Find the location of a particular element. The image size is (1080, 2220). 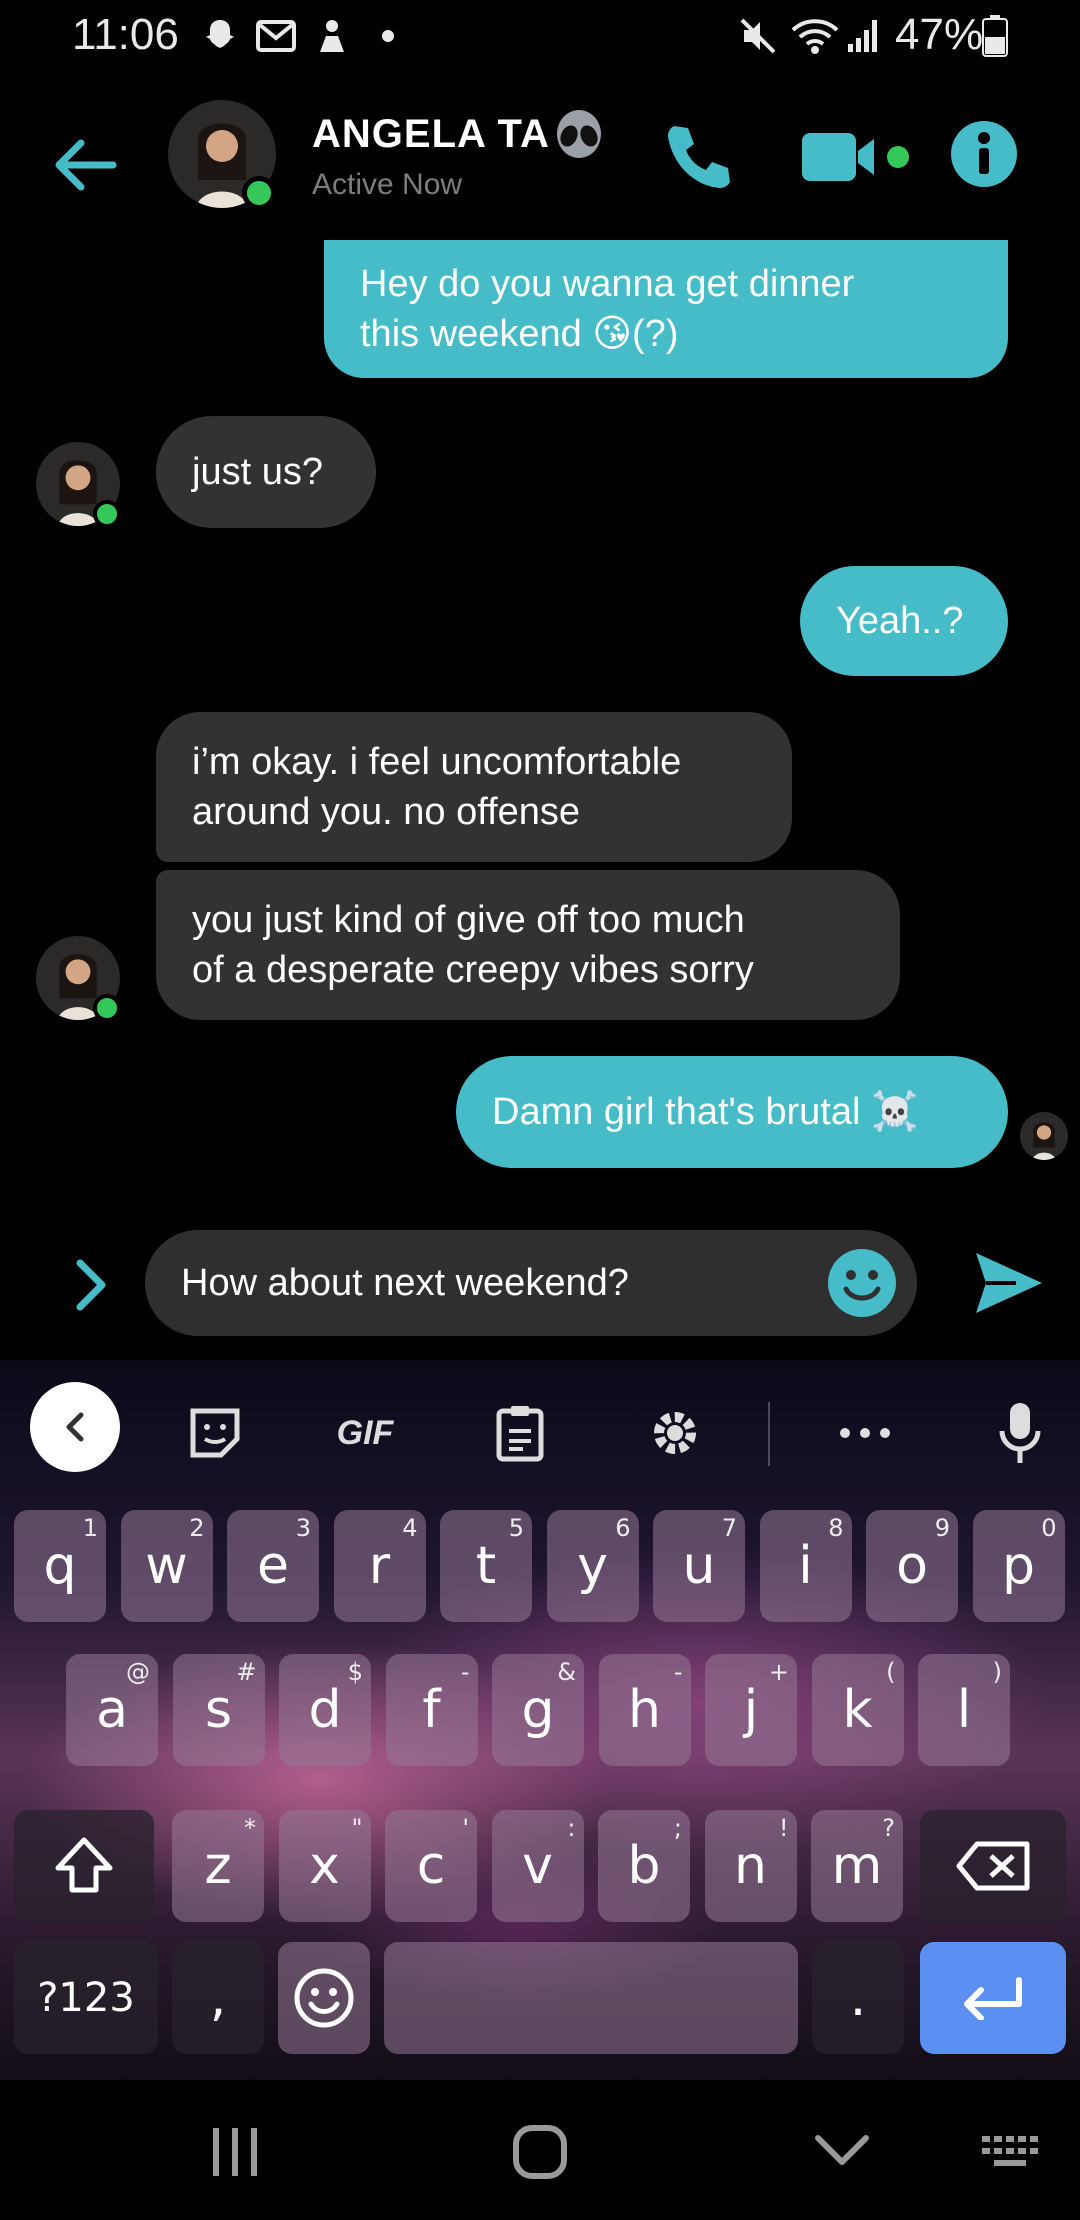

key-x: x " is located at coordinates (324, 1866).